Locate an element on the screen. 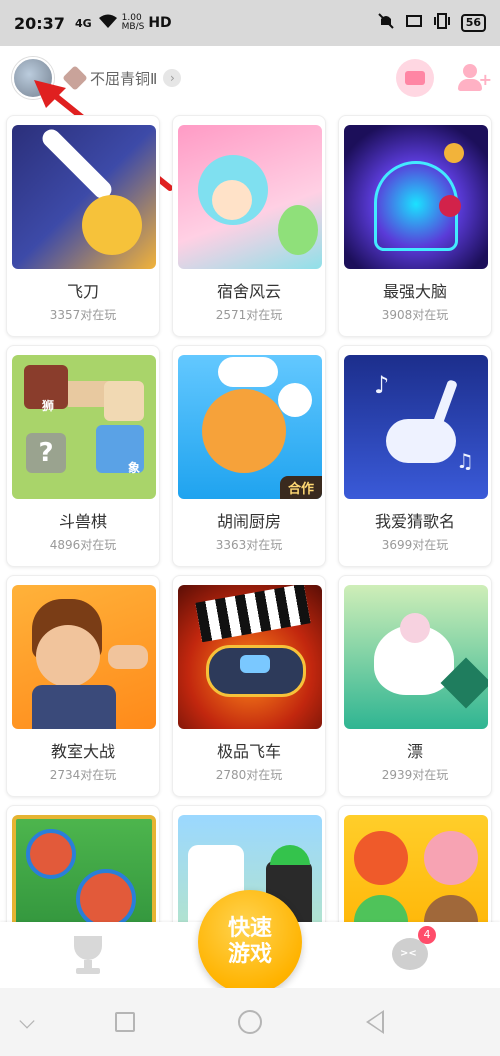 The height and width of the screenshot is (1056, 500). game-title: 最强大脑 is located at coordinates (414, 291).